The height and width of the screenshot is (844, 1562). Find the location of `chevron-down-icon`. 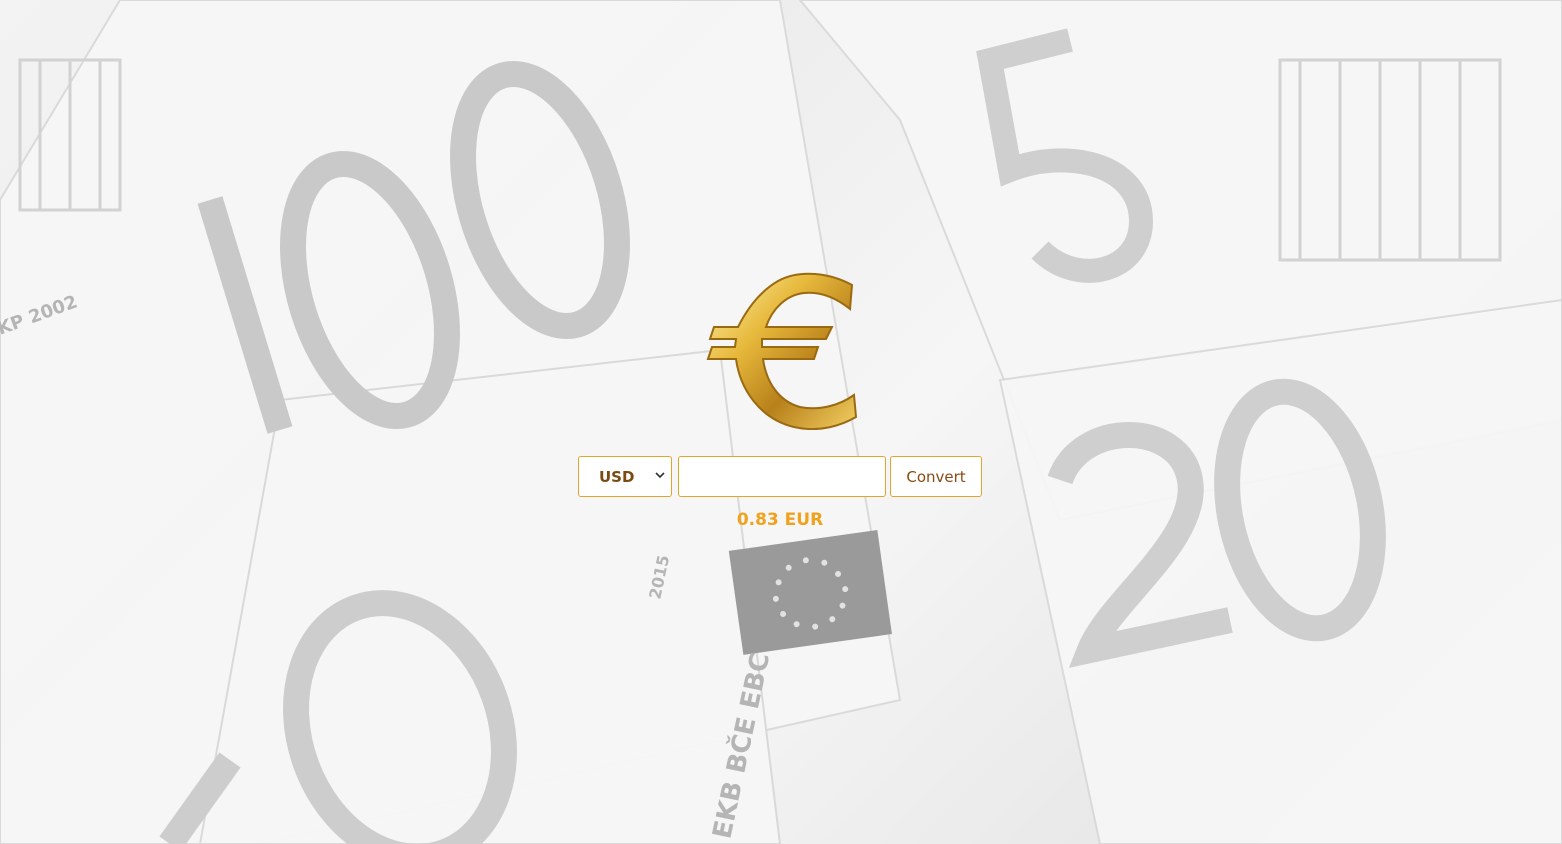

chevron-down-icon is located at coordinates (660, 475).